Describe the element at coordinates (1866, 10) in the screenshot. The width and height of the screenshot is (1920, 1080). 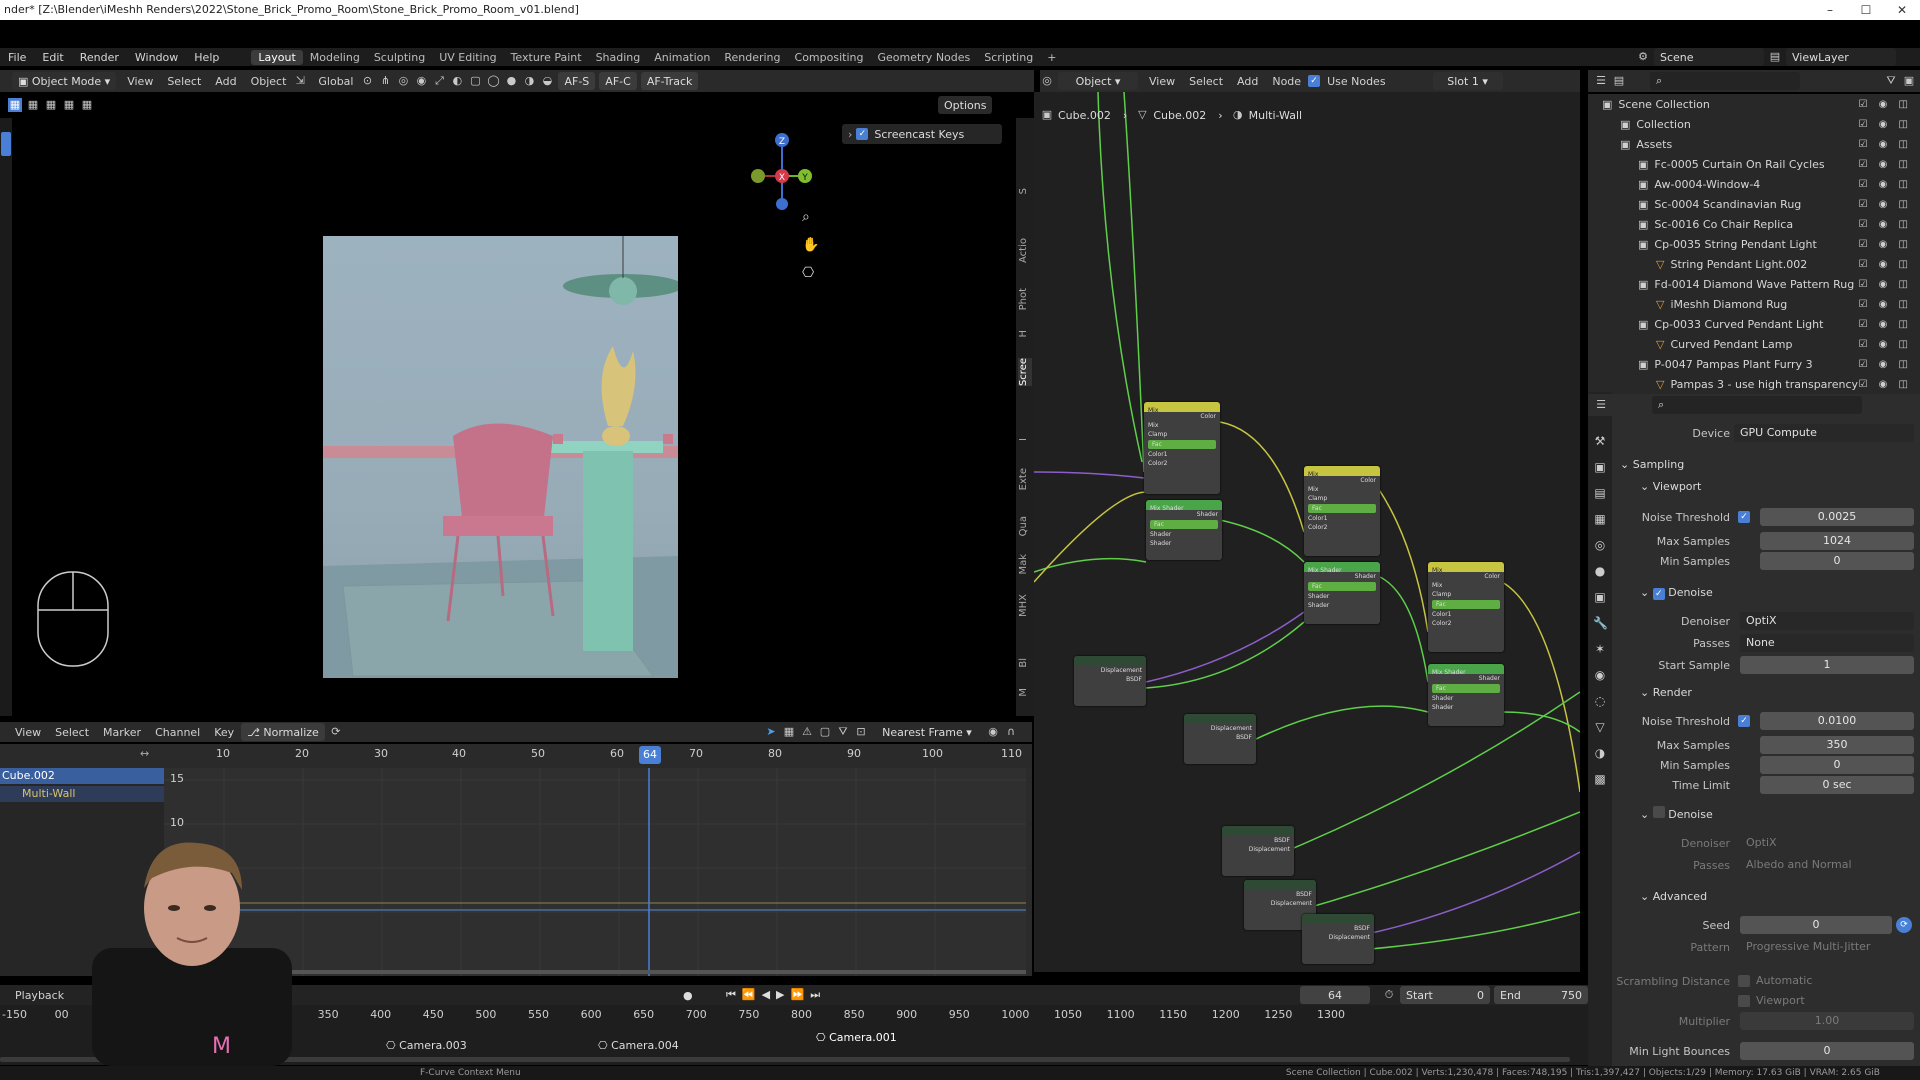
I see `maximize-icon: ☐` at that location.